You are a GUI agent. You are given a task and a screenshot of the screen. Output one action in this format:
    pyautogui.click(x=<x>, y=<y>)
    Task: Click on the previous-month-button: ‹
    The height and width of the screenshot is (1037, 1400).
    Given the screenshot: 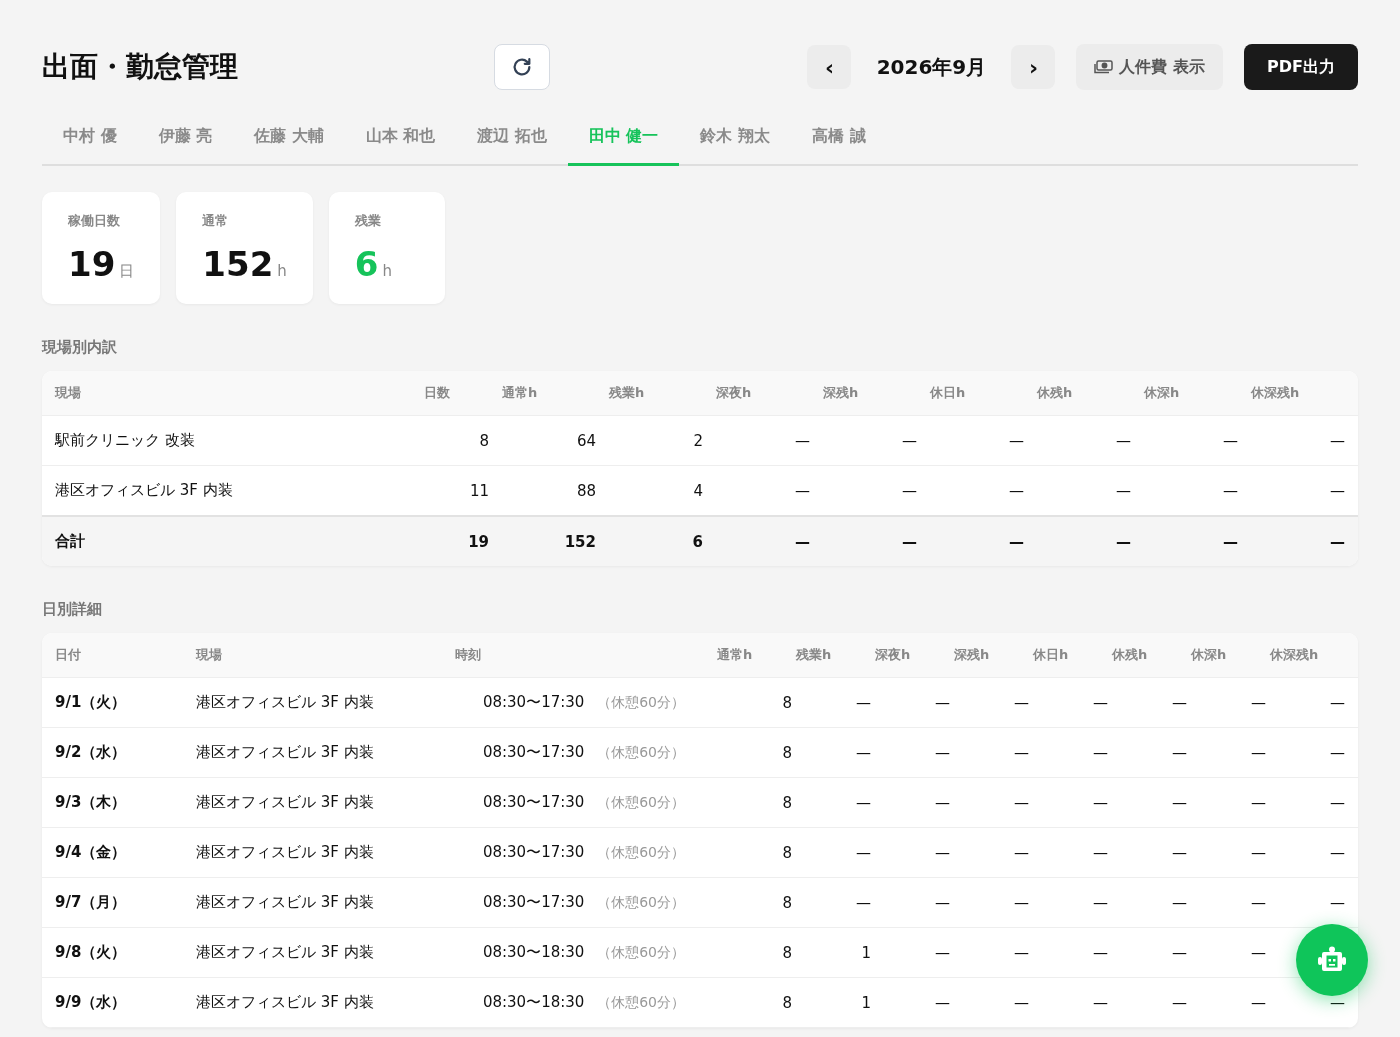 What is the action you would take?
    pyautogui.click(x=829, y=67)
    